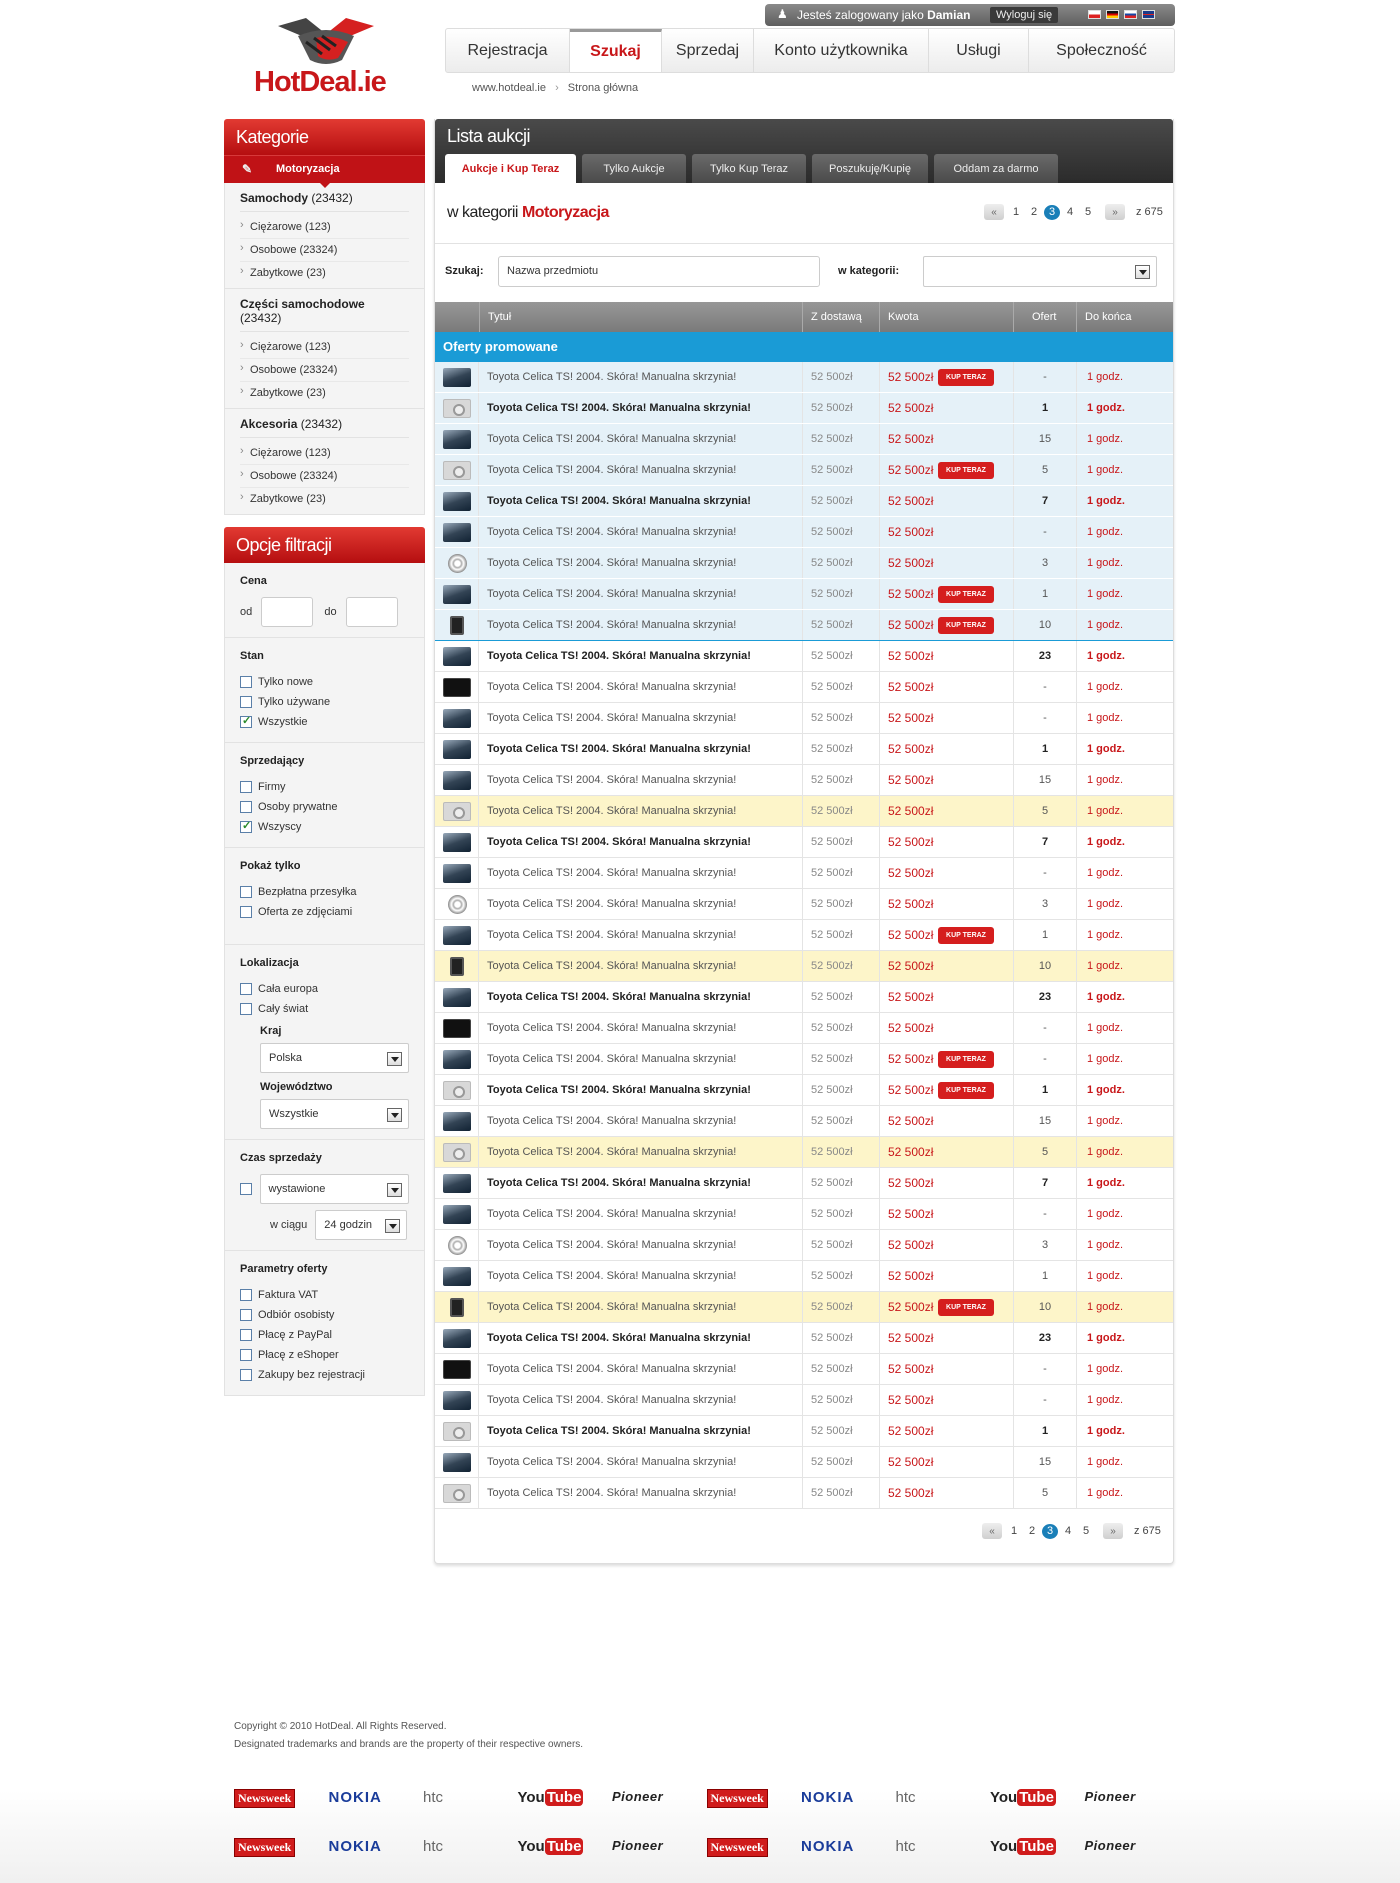 Image resolution: width=1400 pixels, height=1883 pixels. Describe the element at coordinates (324, 1009) in the screenshot. I see `location-option: Cały świat` at that location.